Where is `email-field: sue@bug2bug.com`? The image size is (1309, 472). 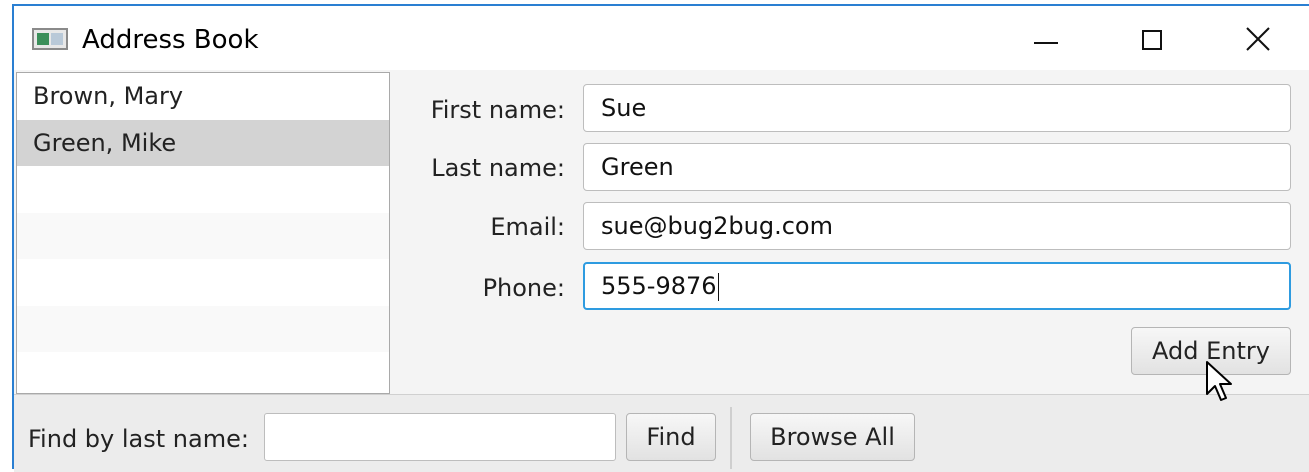
email-field: sue@bug2bug.com is located at coordinates (937, 226).